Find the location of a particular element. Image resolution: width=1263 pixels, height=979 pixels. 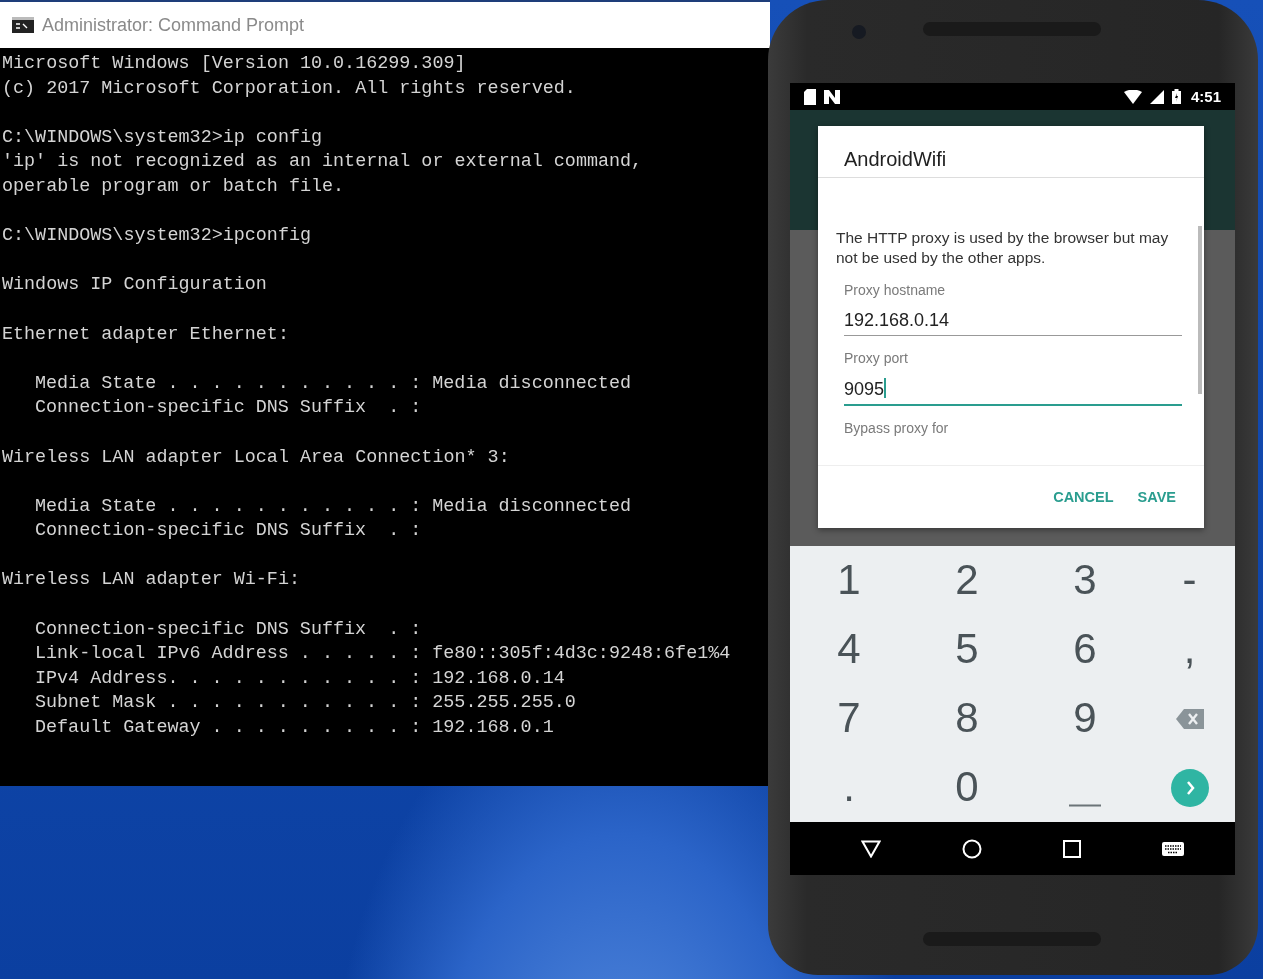

console-line: Ethernet adapter Ethernet: is located at coordinates (146, 334).